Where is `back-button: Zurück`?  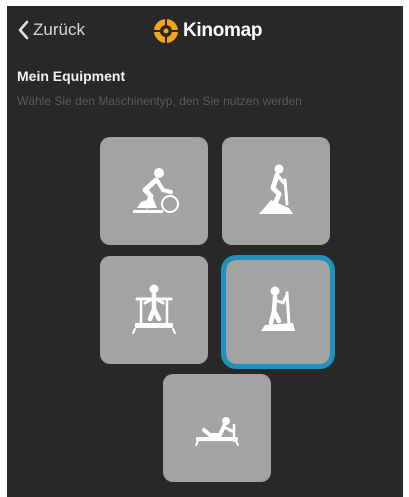 back-button: Zurück is located at coordinates (51, 30).